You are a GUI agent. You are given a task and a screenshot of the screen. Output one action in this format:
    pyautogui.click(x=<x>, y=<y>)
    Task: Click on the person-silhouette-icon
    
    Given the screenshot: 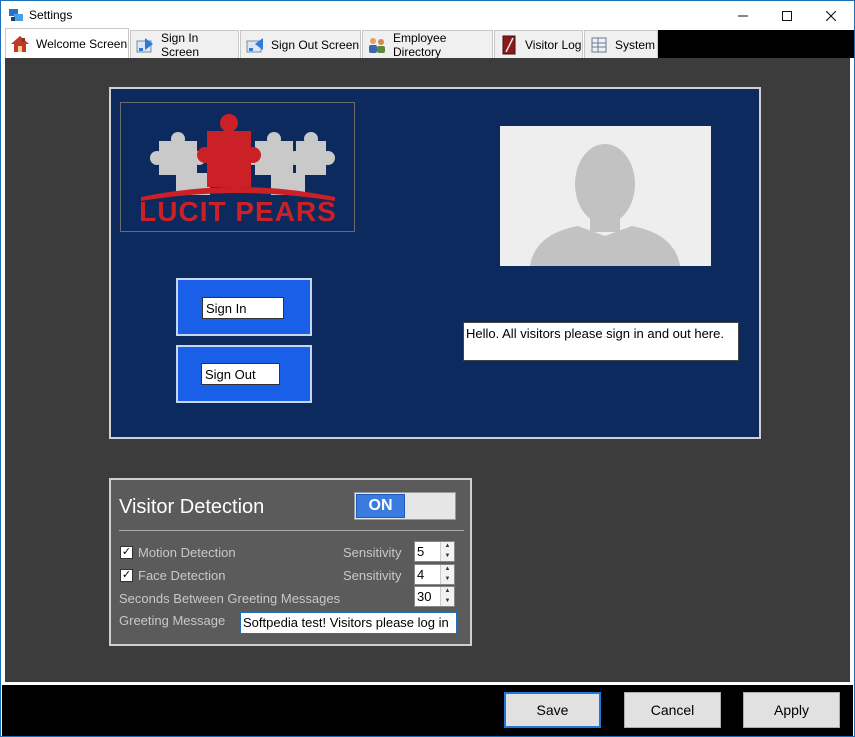 What is the action you would take?
    pyautogui.click(x=605, y=196)
    